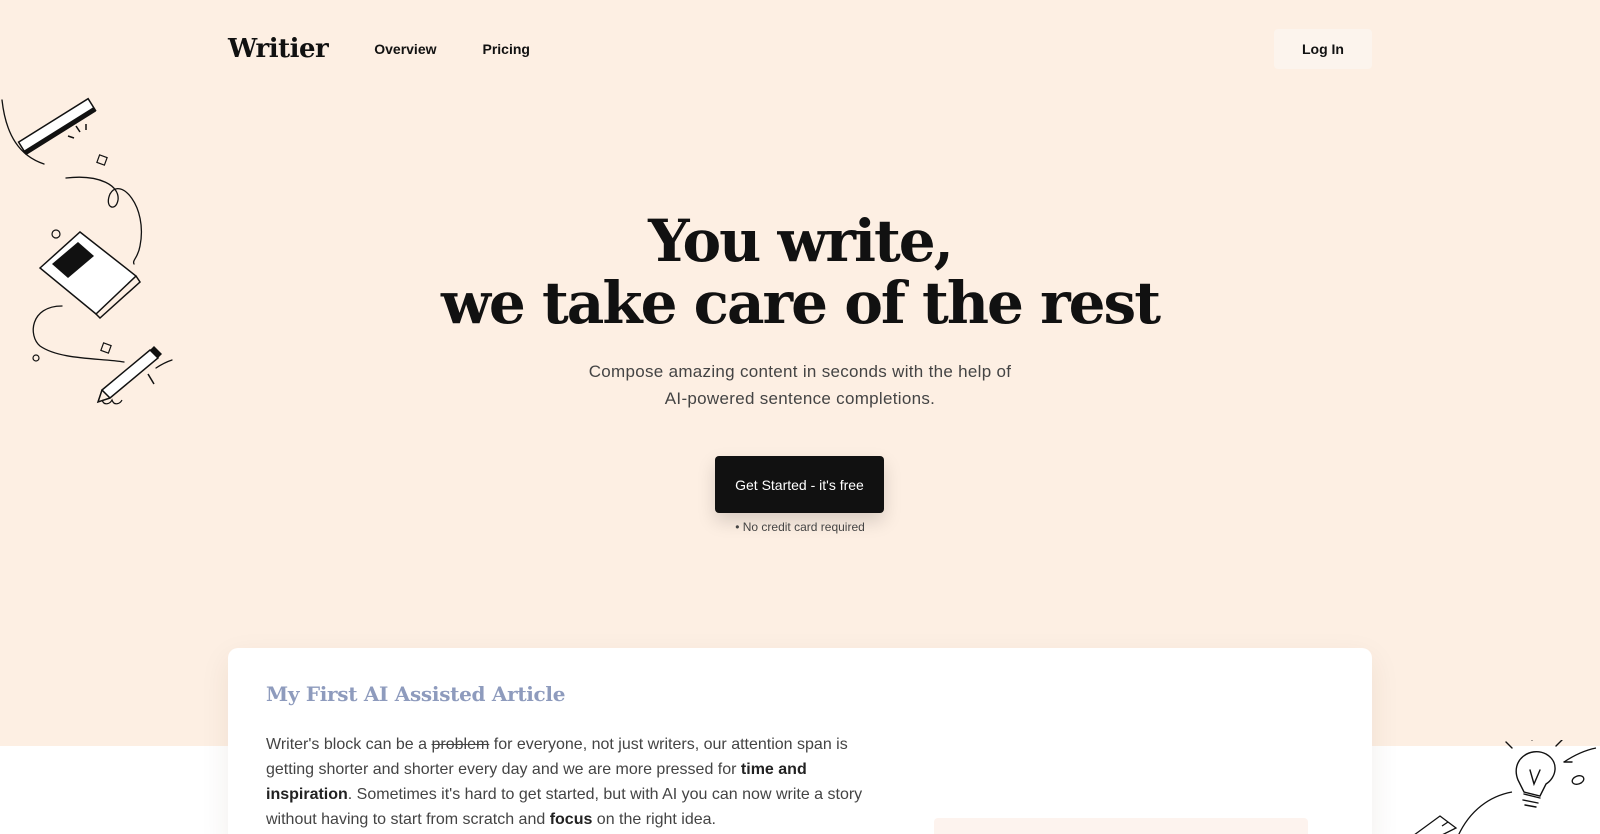  What do you see at coordinates (799, 484) in the screenshot?
I see `get-started-button: Get Started - it's free` at bounding box center [799, 484].